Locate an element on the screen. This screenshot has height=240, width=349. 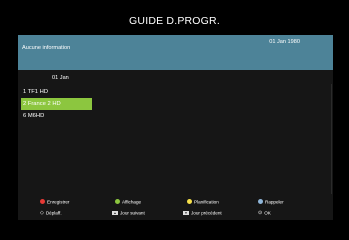
blue-button-icon is located at coordinates (260, 202).